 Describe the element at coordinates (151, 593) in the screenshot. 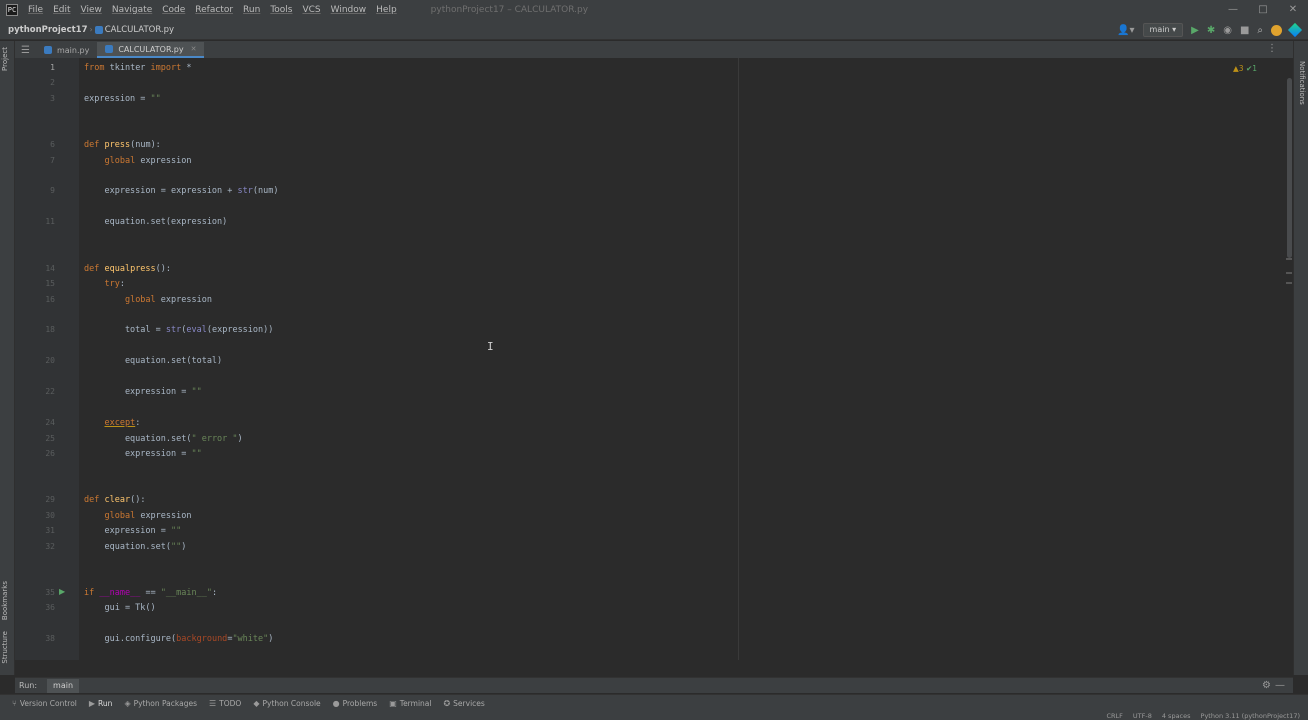

I see `code-line: if __name__ == "__main__":` at that location.